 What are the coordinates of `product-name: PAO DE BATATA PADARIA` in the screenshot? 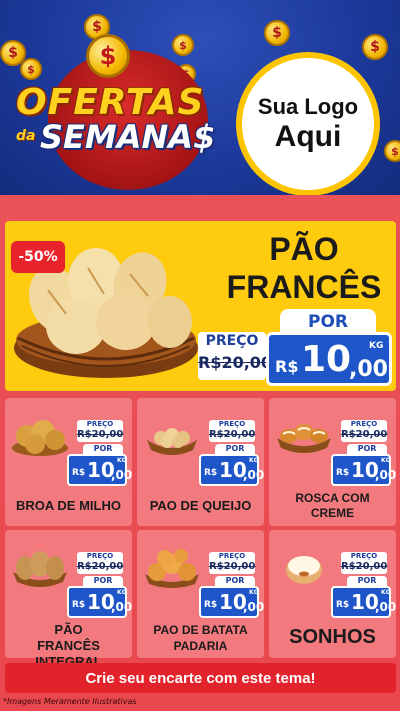 It's located at (200, 638).